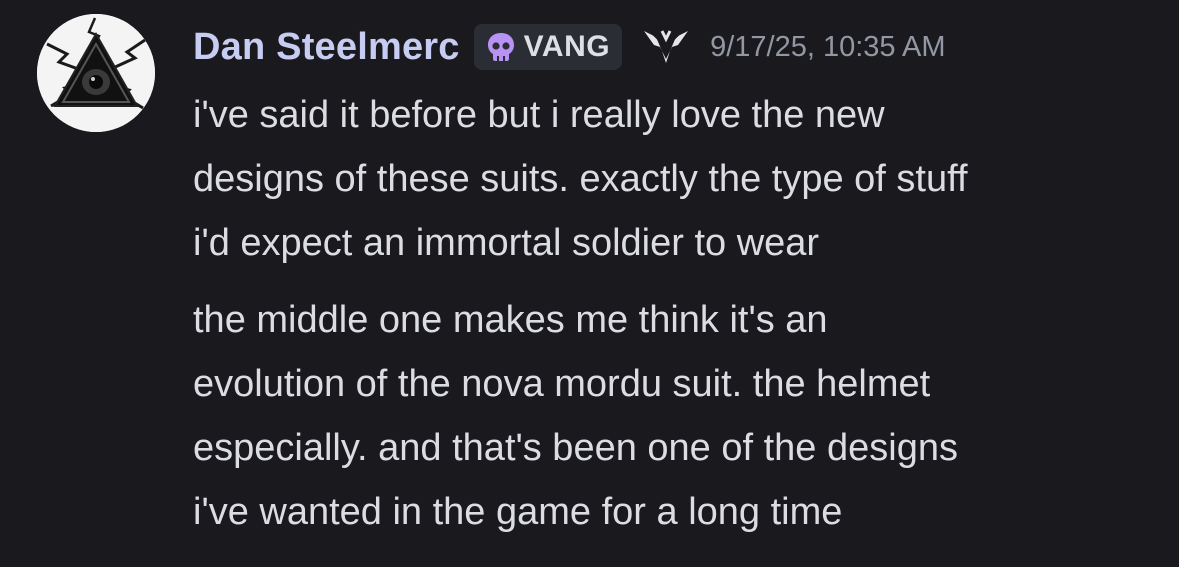 This screenshot has height=567, width=1179. I want to click on guild-tag: VANG, so click(548, 47).